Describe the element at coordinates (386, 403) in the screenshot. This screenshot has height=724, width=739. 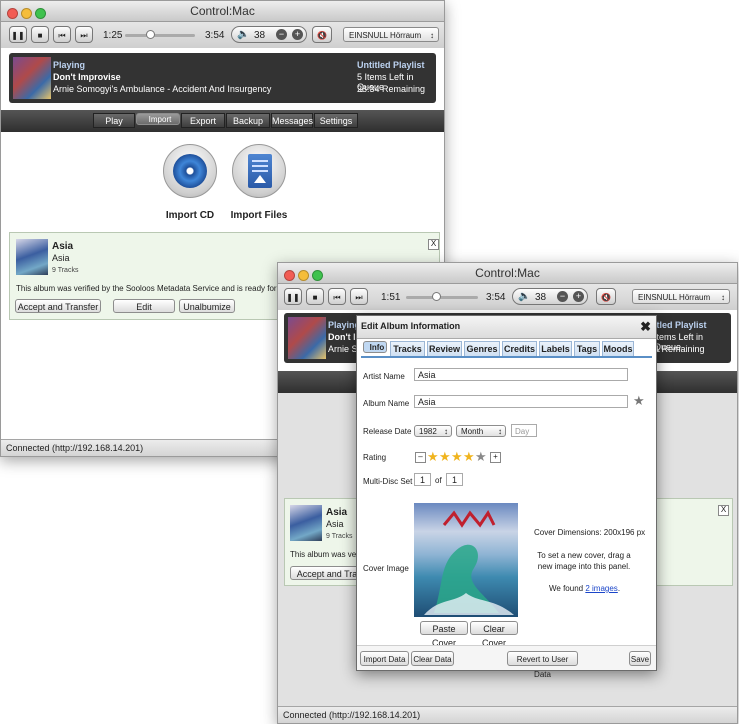
I see `album-name-label: Album Name` at that location.